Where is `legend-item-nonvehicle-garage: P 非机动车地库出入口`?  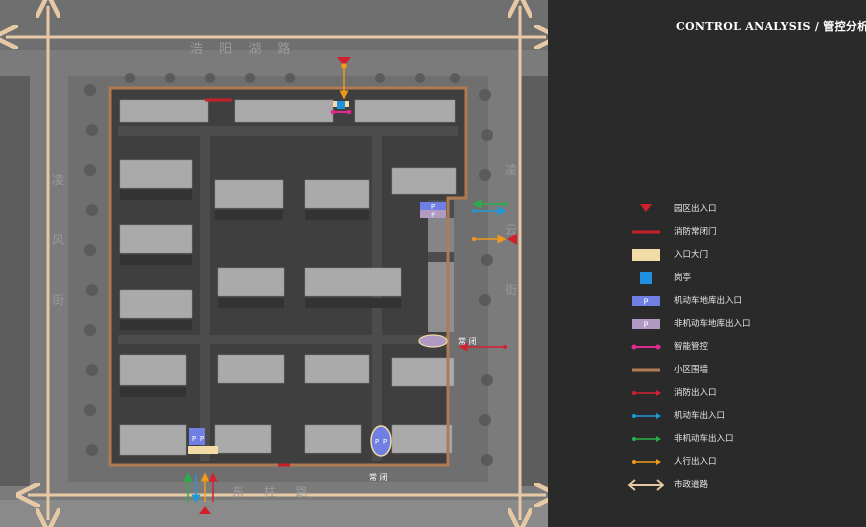
legend-item-nonvehicle-garage: P 非机动车地库出入口 is located at coordinates (736, 324).